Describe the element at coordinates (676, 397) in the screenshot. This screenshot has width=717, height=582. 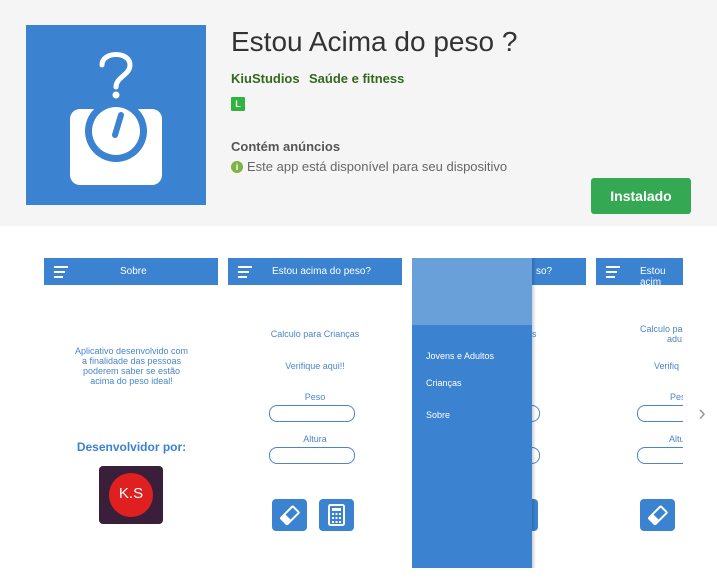
I see `weight-label-partial: Pes` at that location.